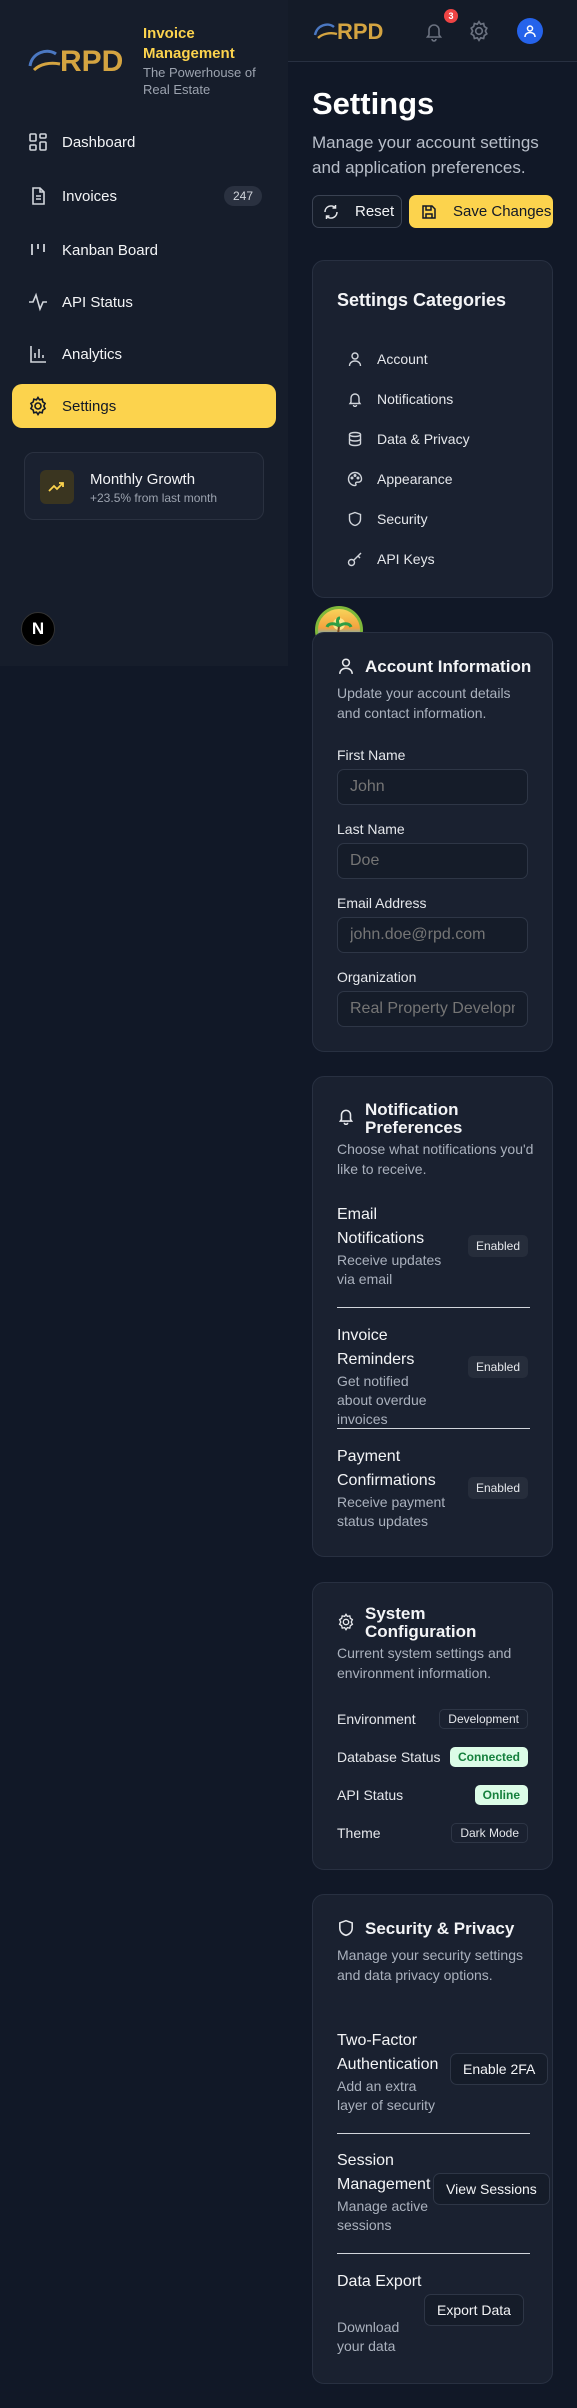 Image resolution: width=577 pixels, height=2408 pixels. What do you see at coordinates (483, 1719) in the screenshot?
I see `environment-value: Development` at bounding box center [483, 1719].